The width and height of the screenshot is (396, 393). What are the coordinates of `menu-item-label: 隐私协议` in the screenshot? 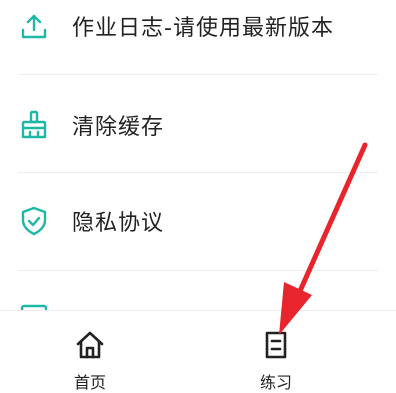 It's located at (118, 223).